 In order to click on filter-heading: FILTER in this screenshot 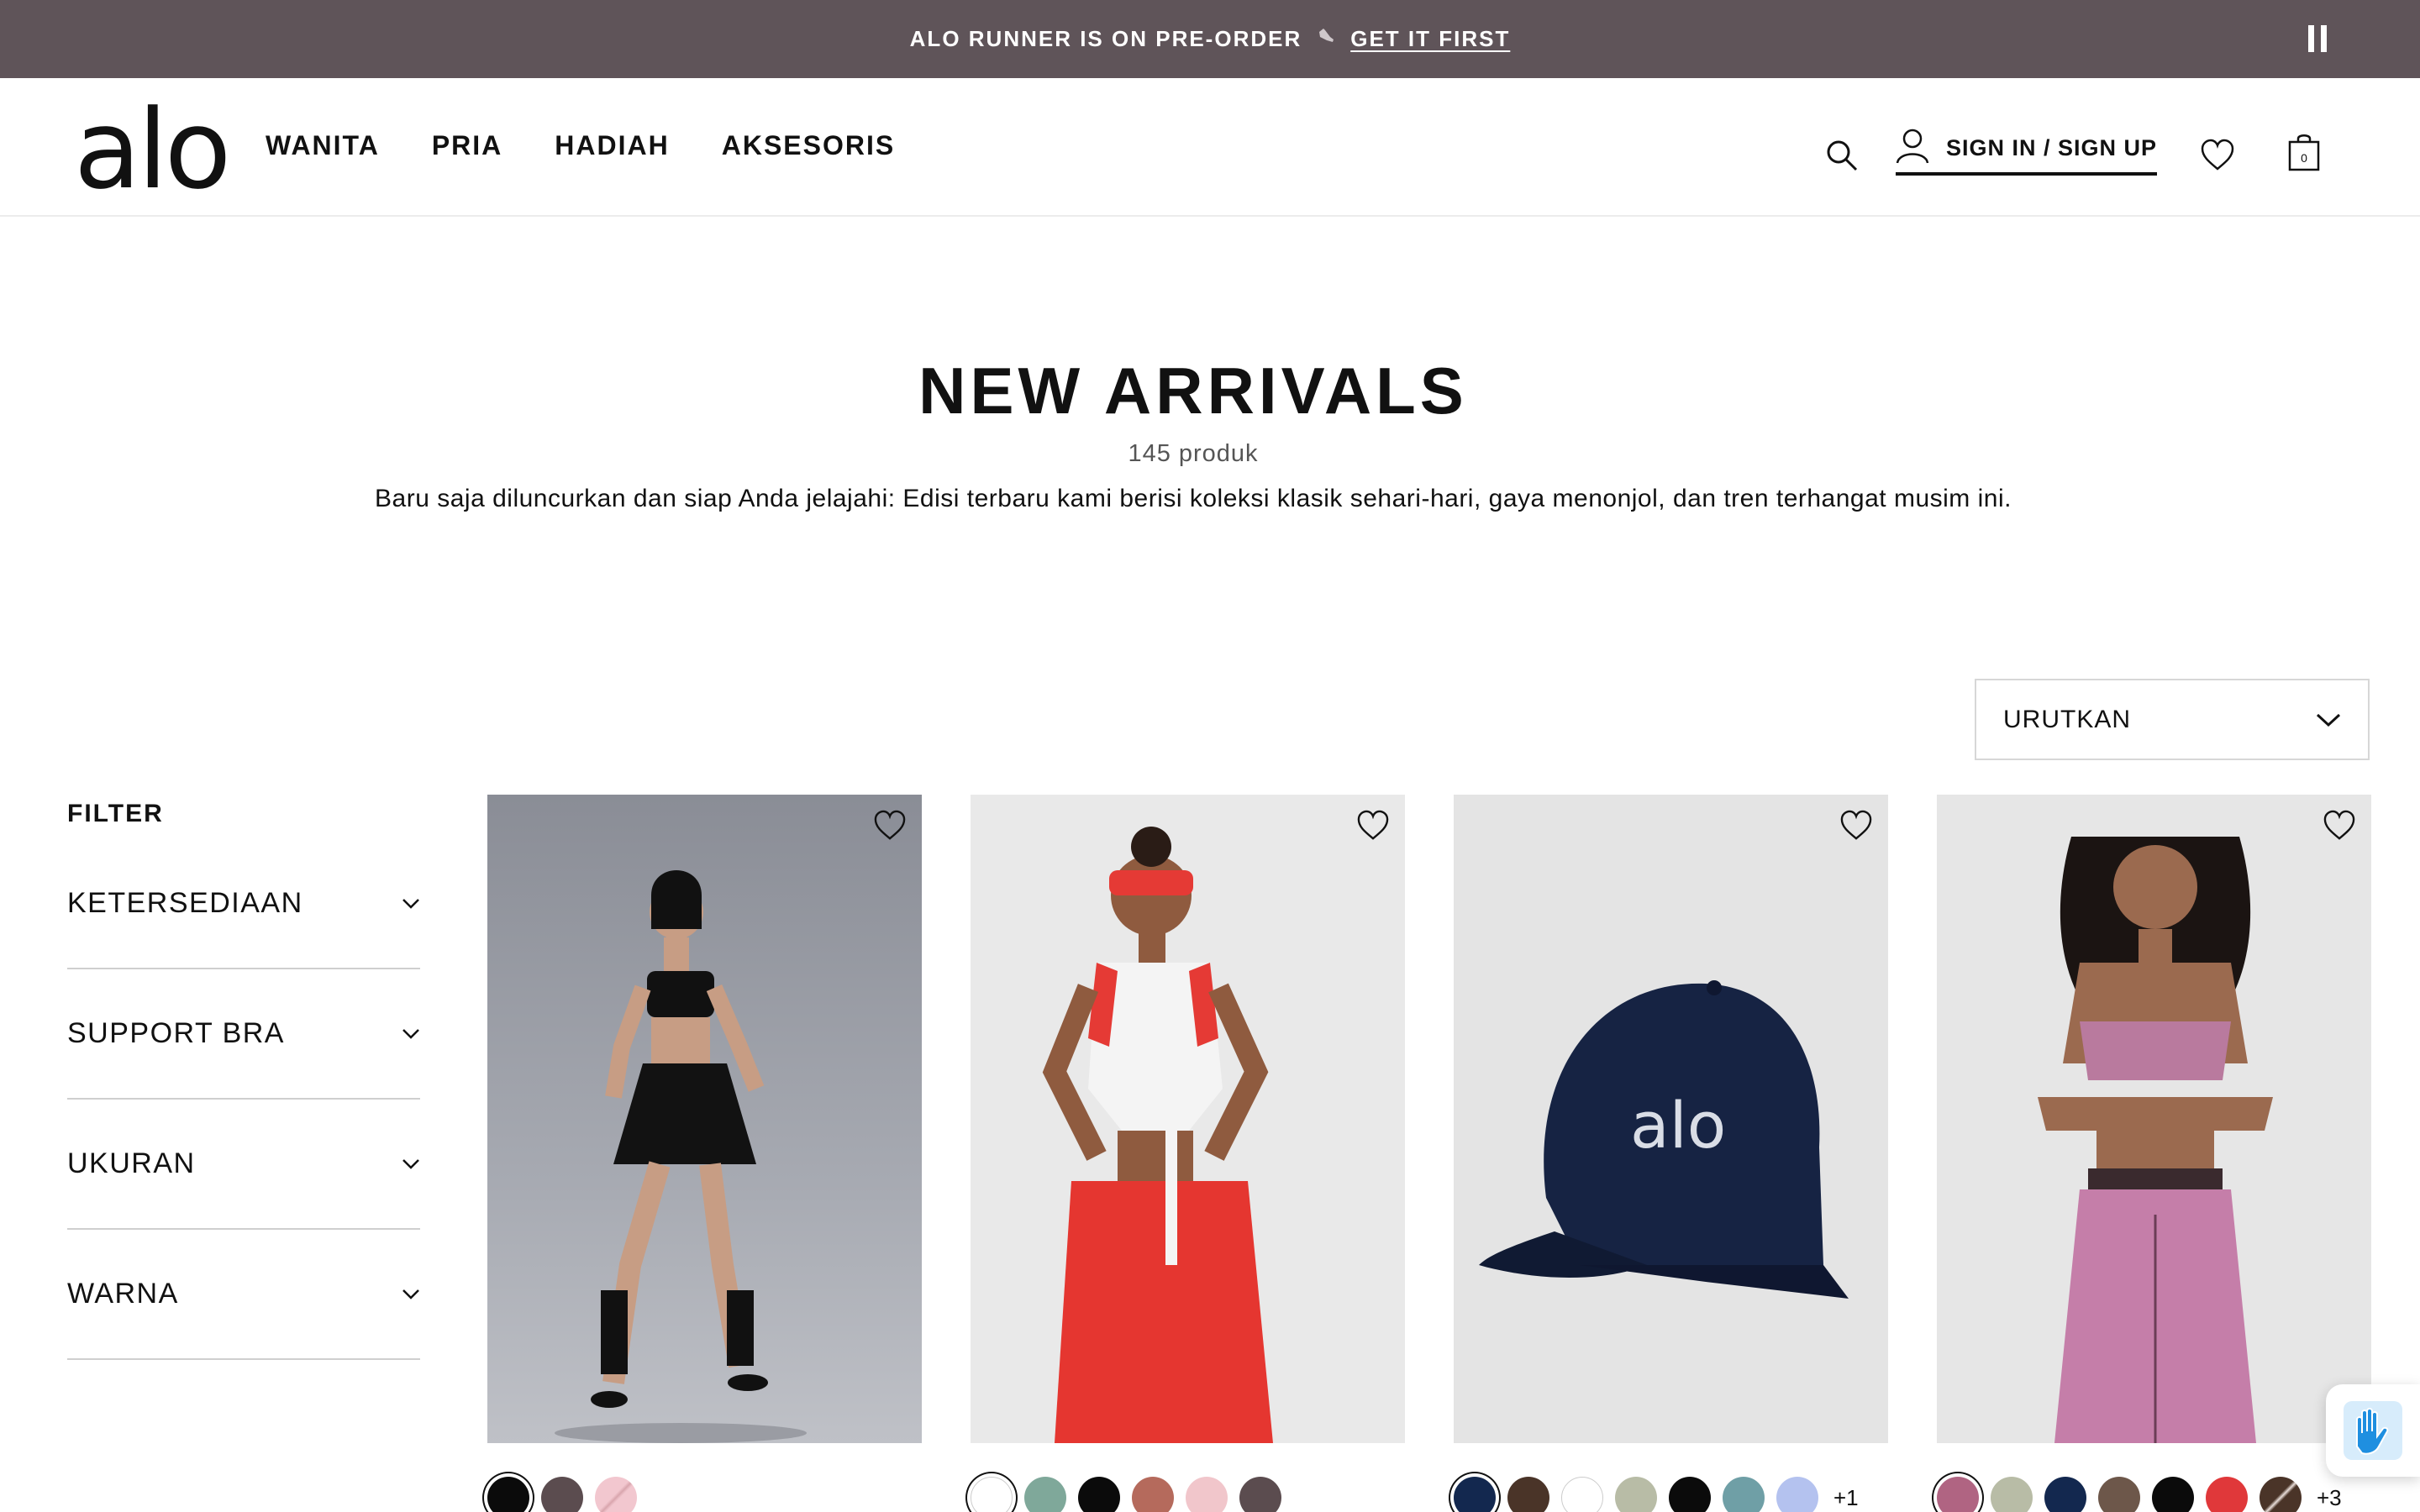, I will do `click(116, 813)`.